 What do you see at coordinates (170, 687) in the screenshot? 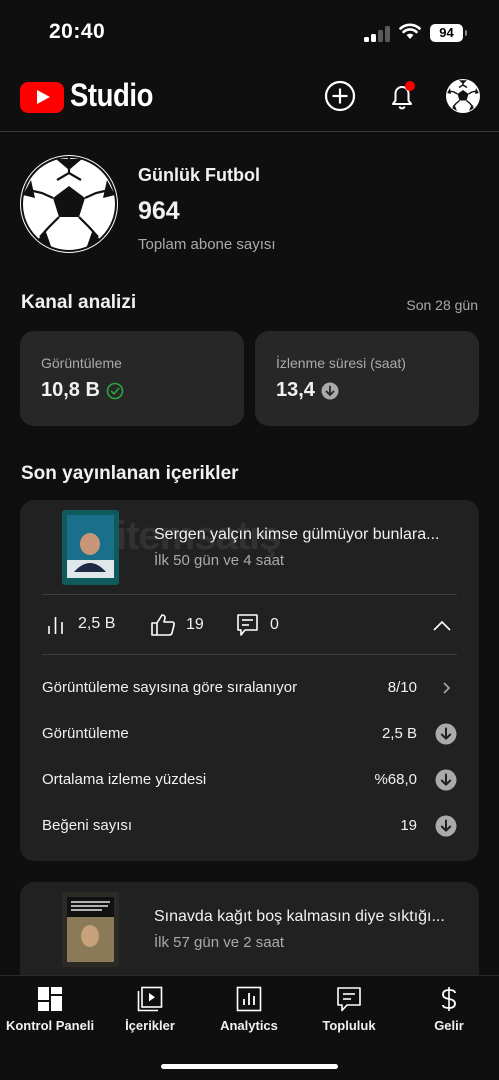
I see `rank-label: Görüntüleme sayısına göre sıralanıyor` at bounding box center [170, 687].